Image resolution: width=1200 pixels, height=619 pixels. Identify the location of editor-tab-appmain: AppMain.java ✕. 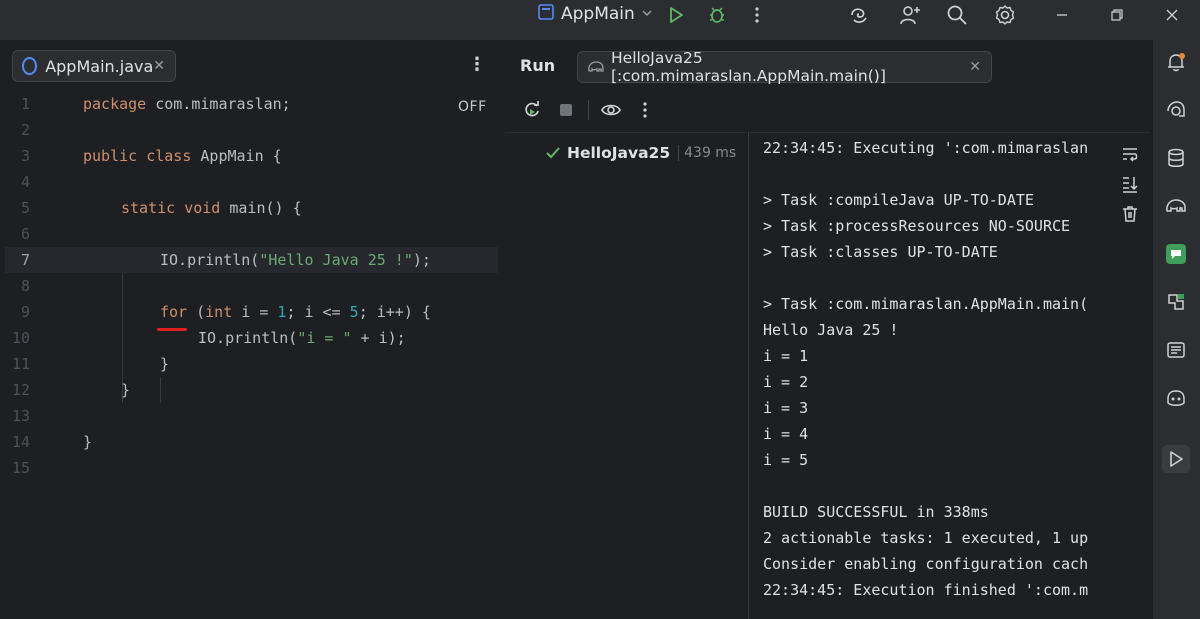
(94, 66).